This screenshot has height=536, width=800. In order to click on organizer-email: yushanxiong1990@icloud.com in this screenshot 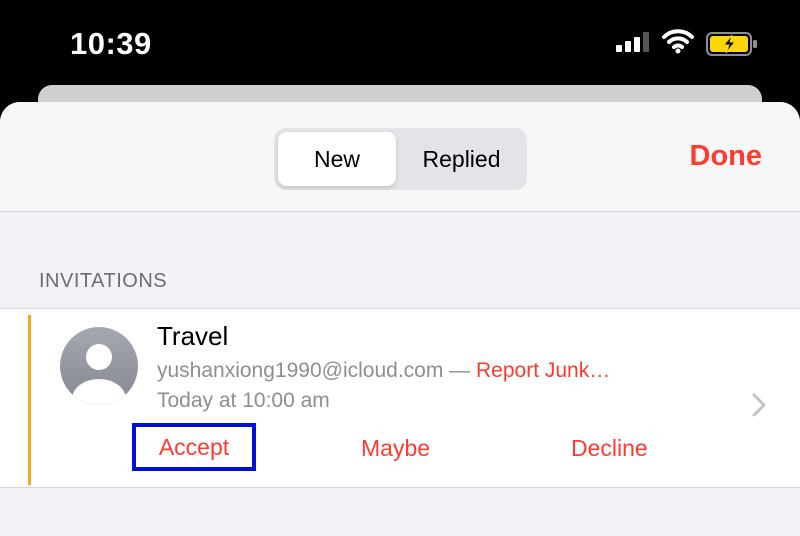, I will do `click(300, 370)`.